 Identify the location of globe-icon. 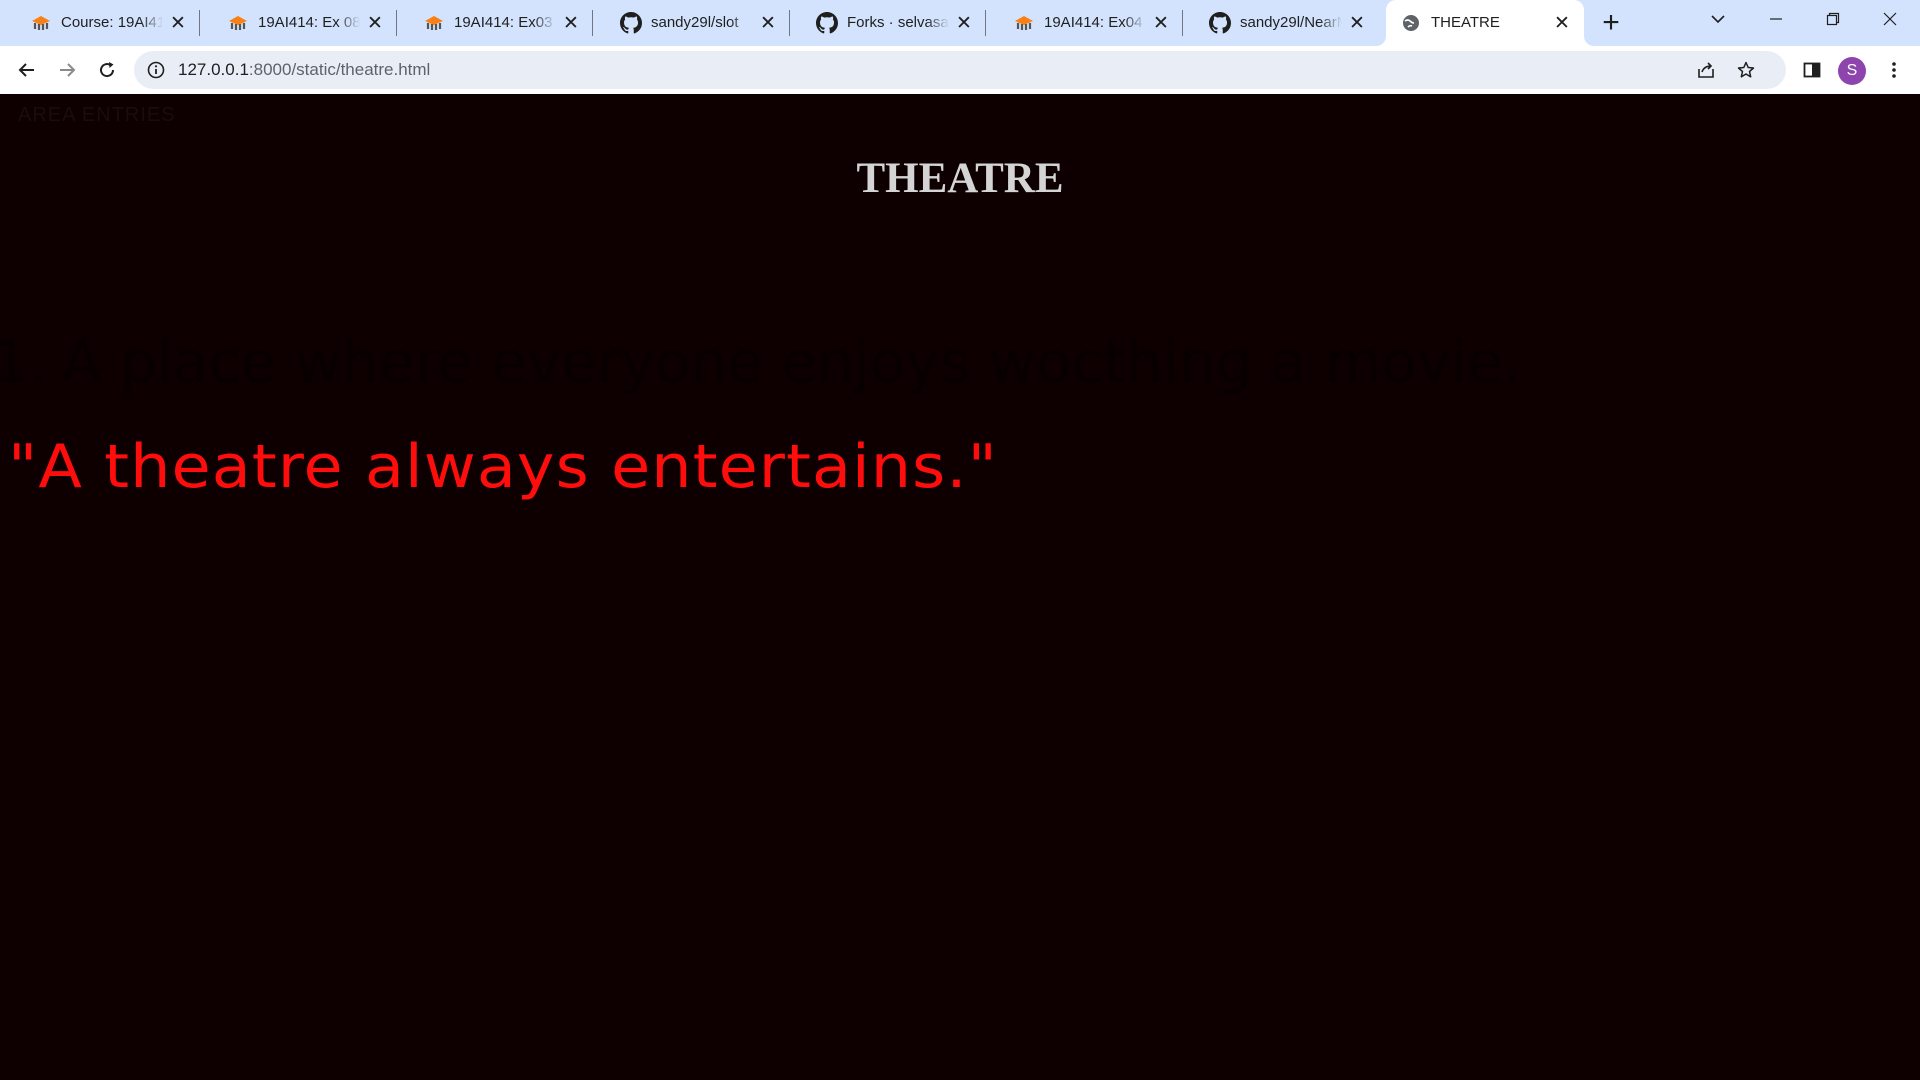
(1411, 23).